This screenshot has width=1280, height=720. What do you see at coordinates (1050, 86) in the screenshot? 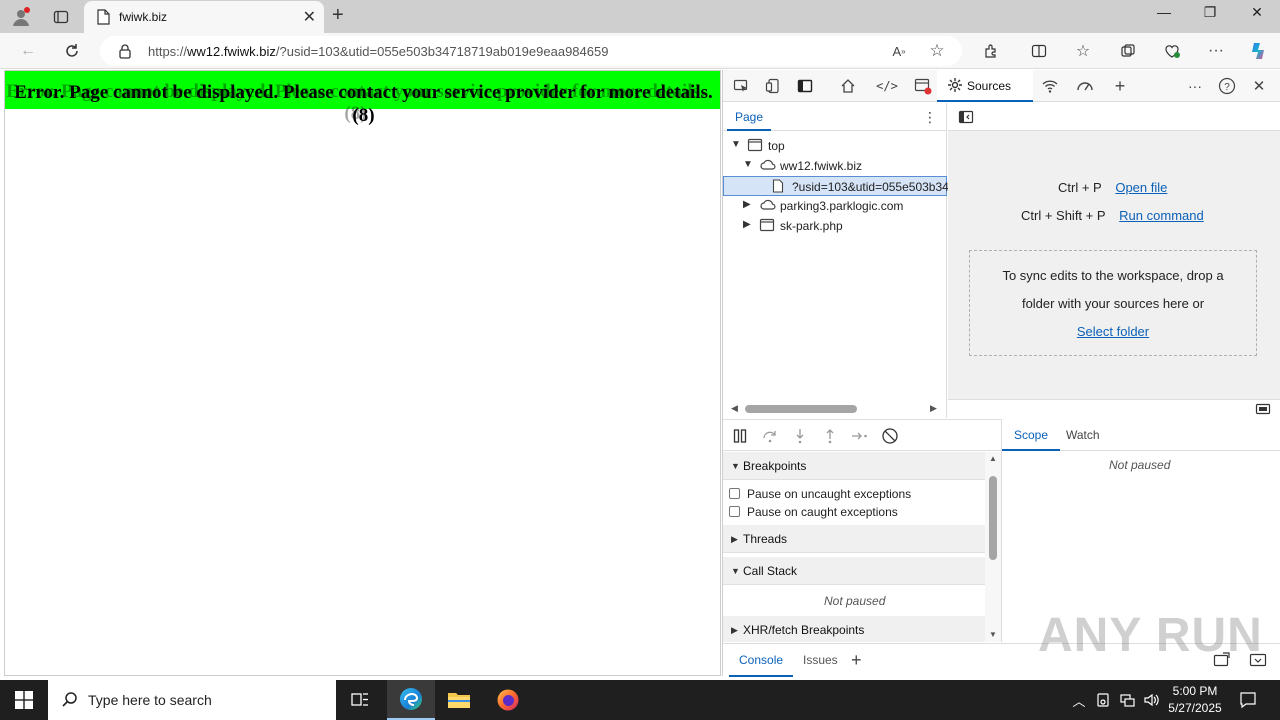
I see `network-wifi-icon` at bounding box center [1050, 86].